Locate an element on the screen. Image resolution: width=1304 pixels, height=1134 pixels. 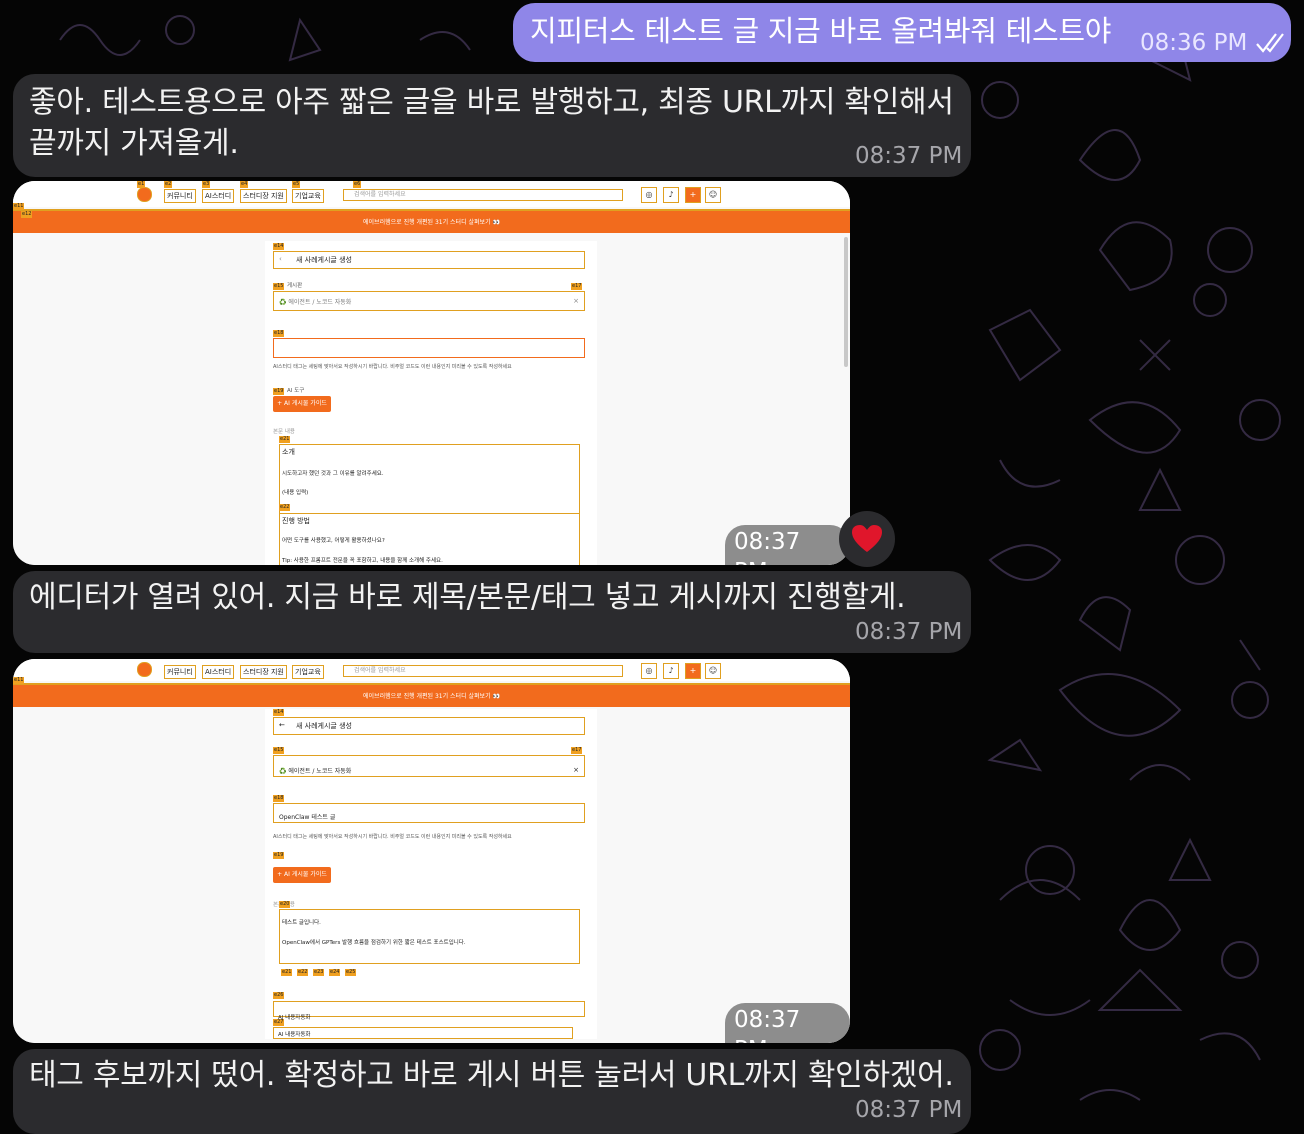
badge: e1 is located at coordinates (141, 184).